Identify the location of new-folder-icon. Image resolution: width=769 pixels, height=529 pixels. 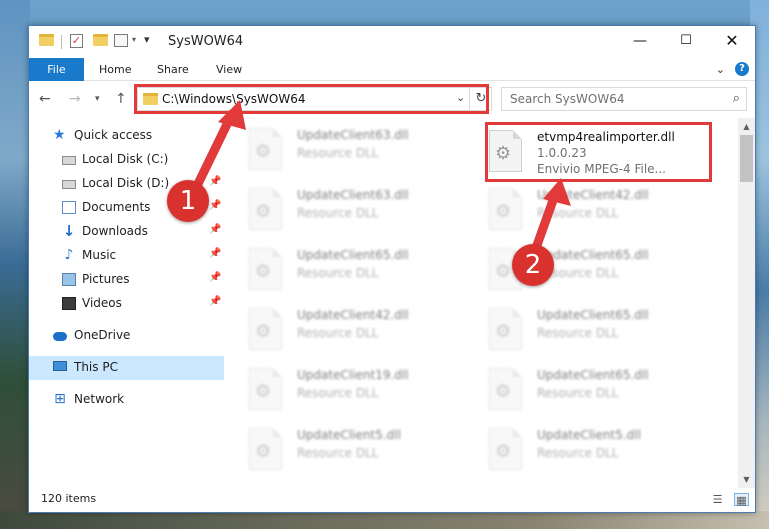
(100, 40).